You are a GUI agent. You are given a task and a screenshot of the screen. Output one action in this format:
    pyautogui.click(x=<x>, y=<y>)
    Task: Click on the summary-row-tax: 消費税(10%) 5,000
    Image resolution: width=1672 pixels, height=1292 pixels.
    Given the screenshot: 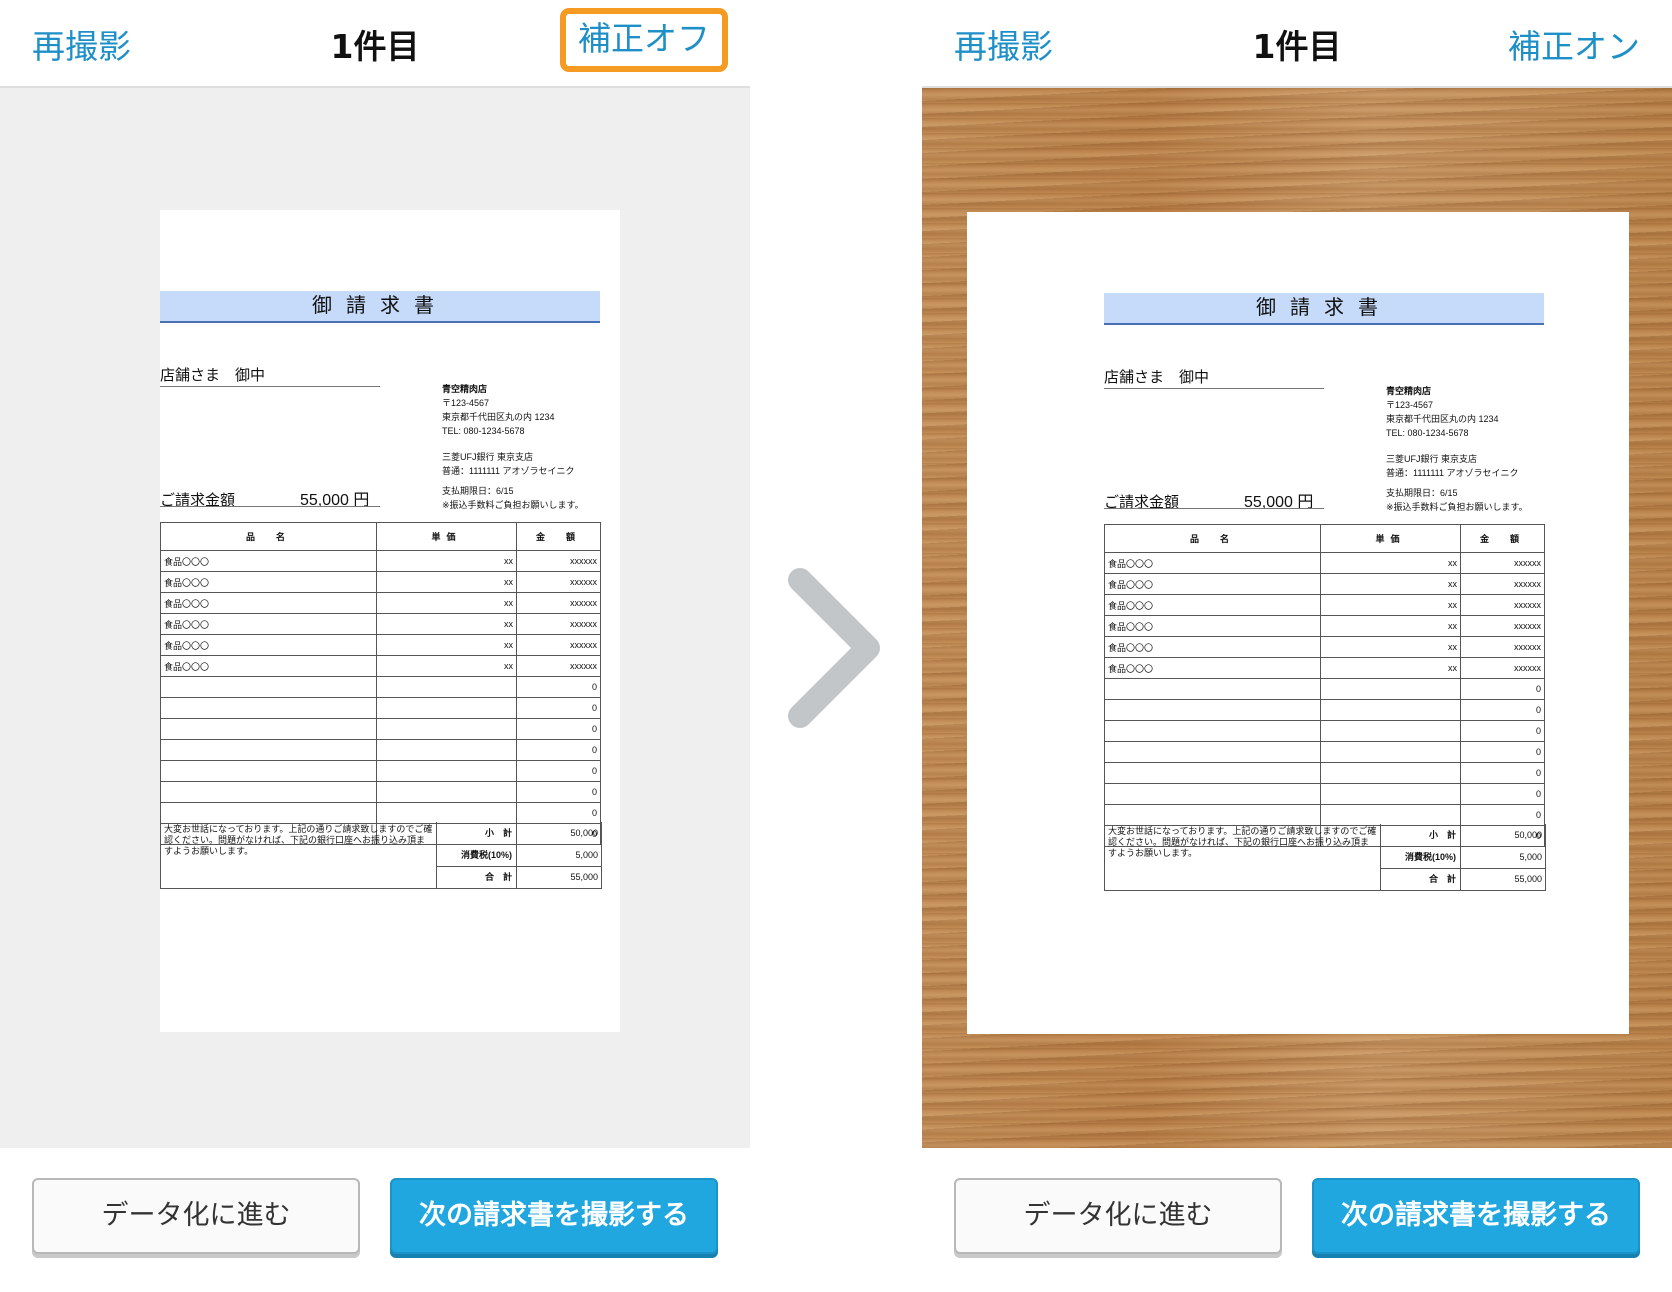 What is the action you would take?
    pyautogui.click(x=519, y=855)
    